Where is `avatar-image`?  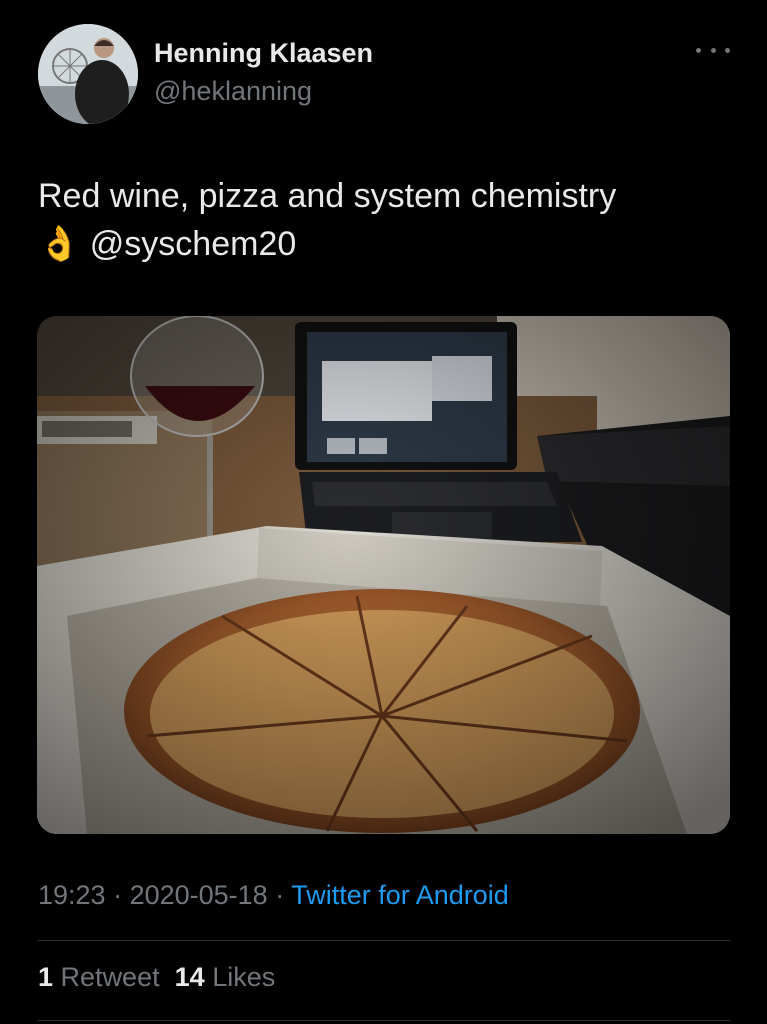
avatar-image is located at coordinates (88, 74).